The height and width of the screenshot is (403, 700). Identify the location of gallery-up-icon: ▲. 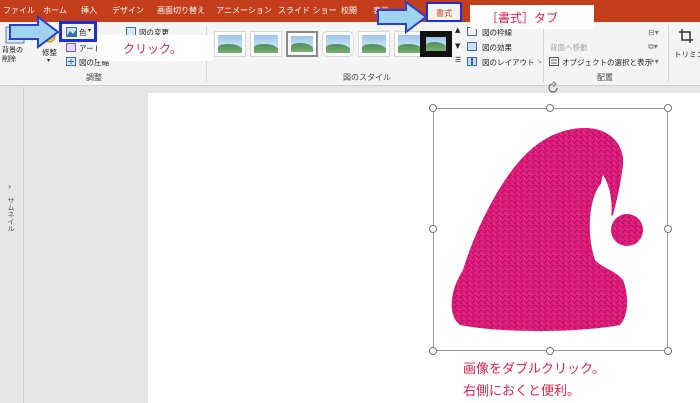
(457, 30).